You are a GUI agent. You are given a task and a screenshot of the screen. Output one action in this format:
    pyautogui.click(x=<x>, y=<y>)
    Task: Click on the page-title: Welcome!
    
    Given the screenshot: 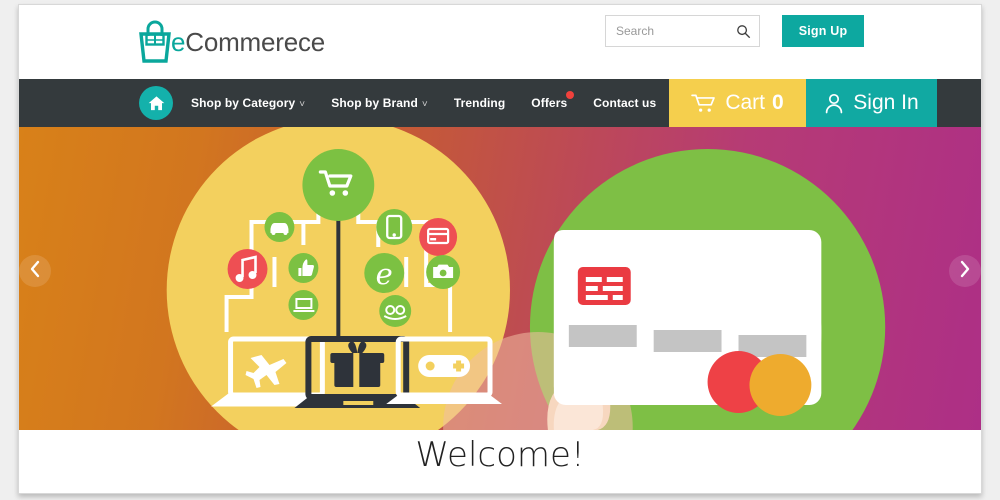 What is the action you would take?
    pyautogui.click(x=500, y=455)
    